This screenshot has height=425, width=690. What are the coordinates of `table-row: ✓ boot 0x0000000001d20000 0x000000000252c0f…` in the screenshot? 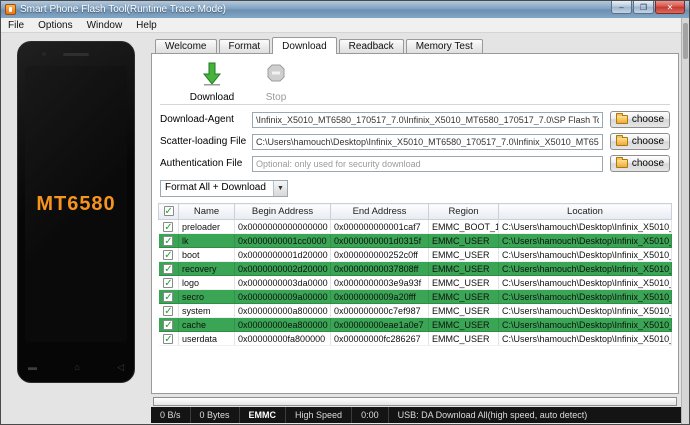 It's located at (415, 254).